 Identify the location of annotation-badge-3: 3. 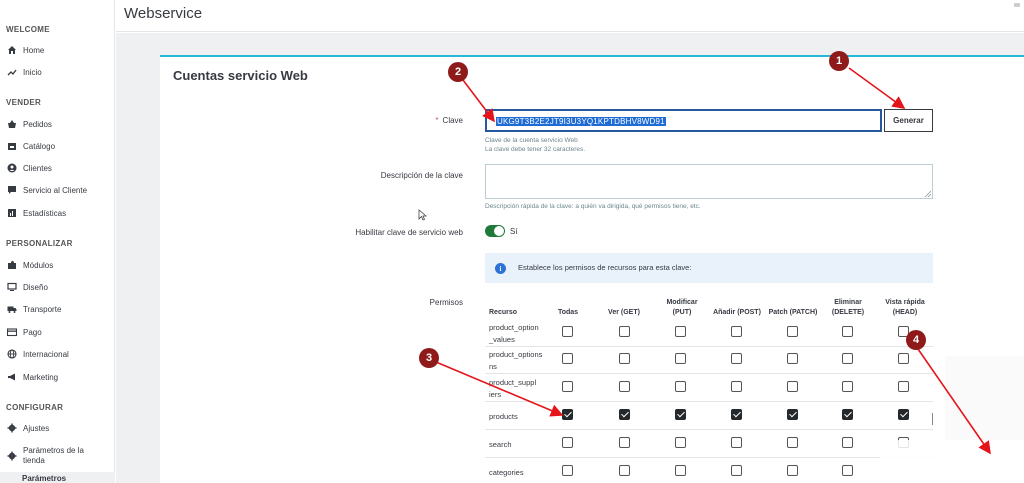
(429, 358).